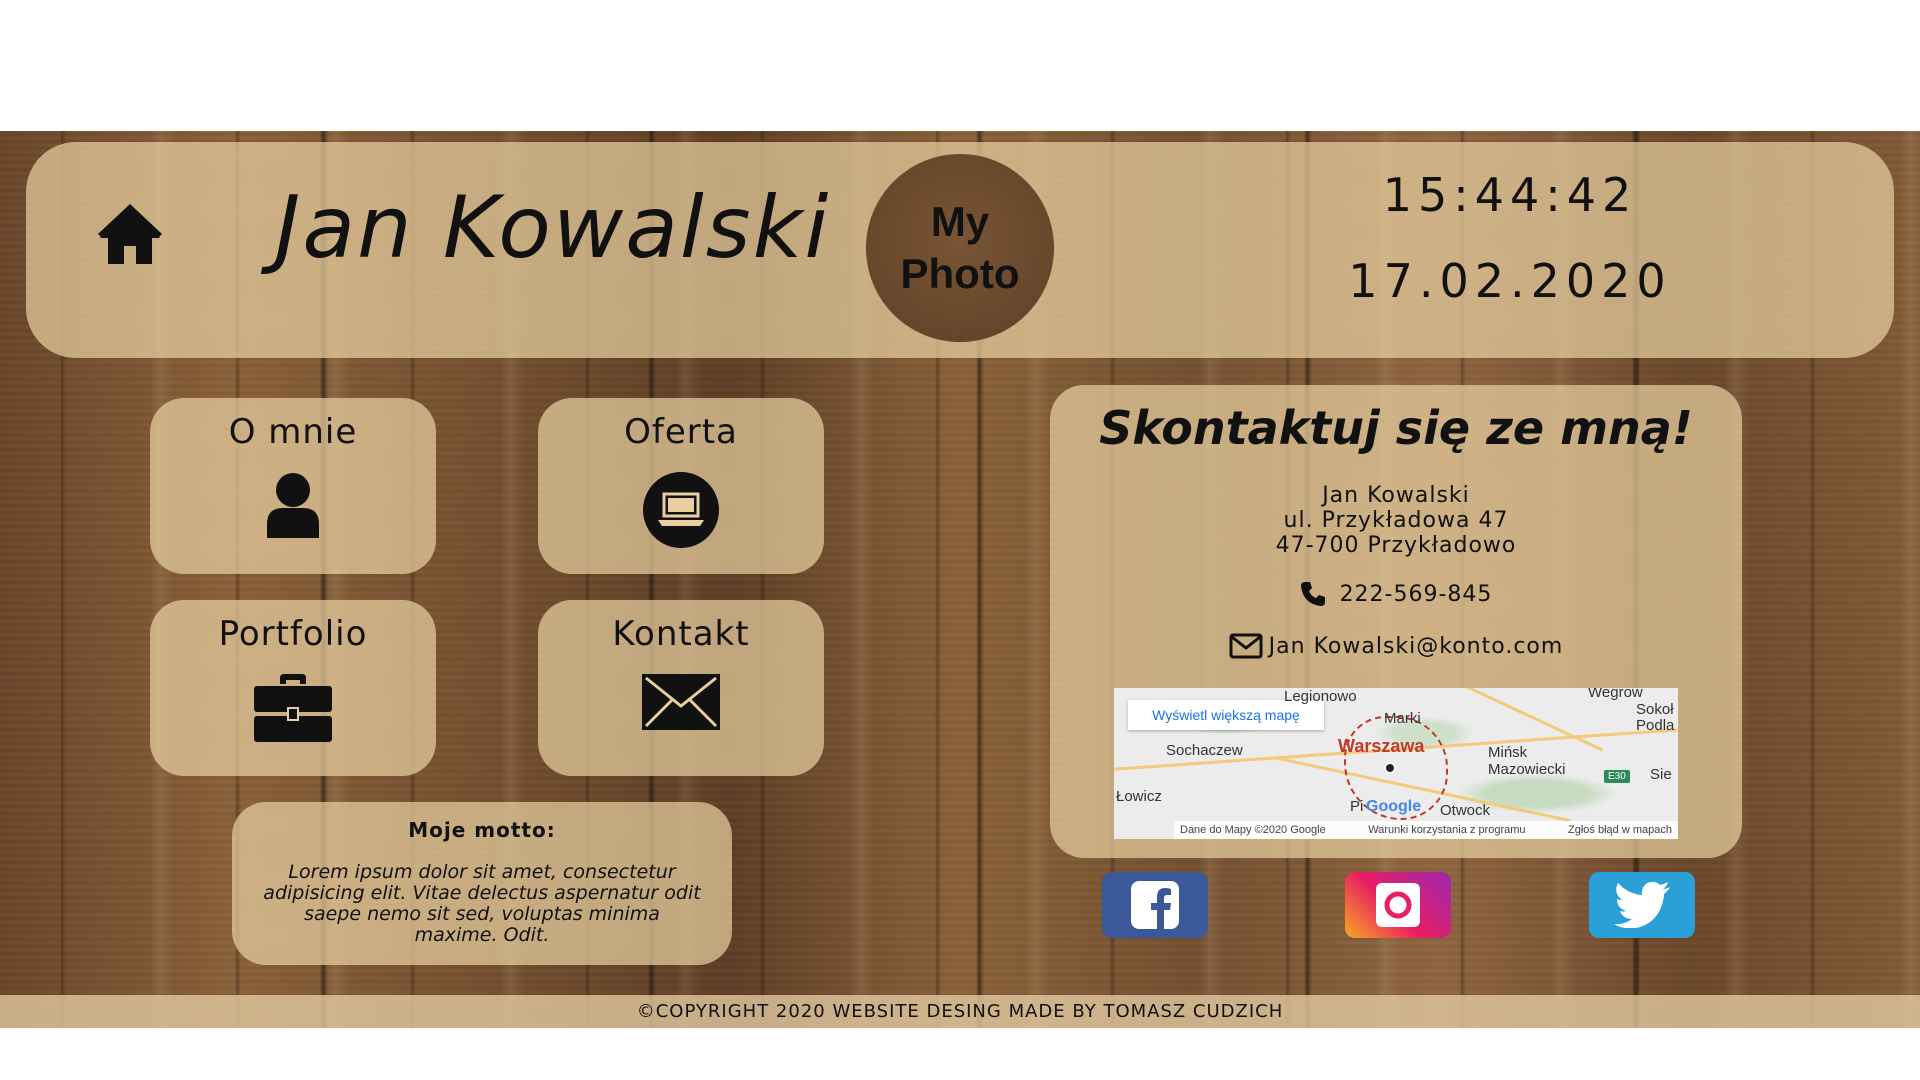  I want to click on instagram-button, so click(1398, 905).